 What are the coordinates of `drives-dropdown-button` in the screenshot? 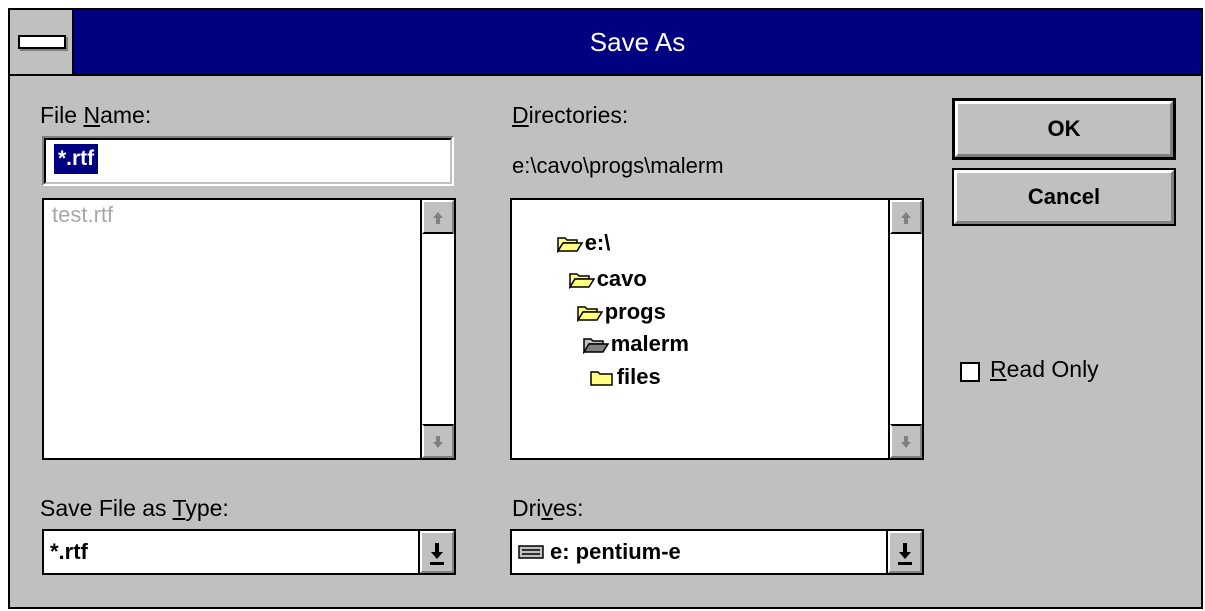 It's located at (904, 552).